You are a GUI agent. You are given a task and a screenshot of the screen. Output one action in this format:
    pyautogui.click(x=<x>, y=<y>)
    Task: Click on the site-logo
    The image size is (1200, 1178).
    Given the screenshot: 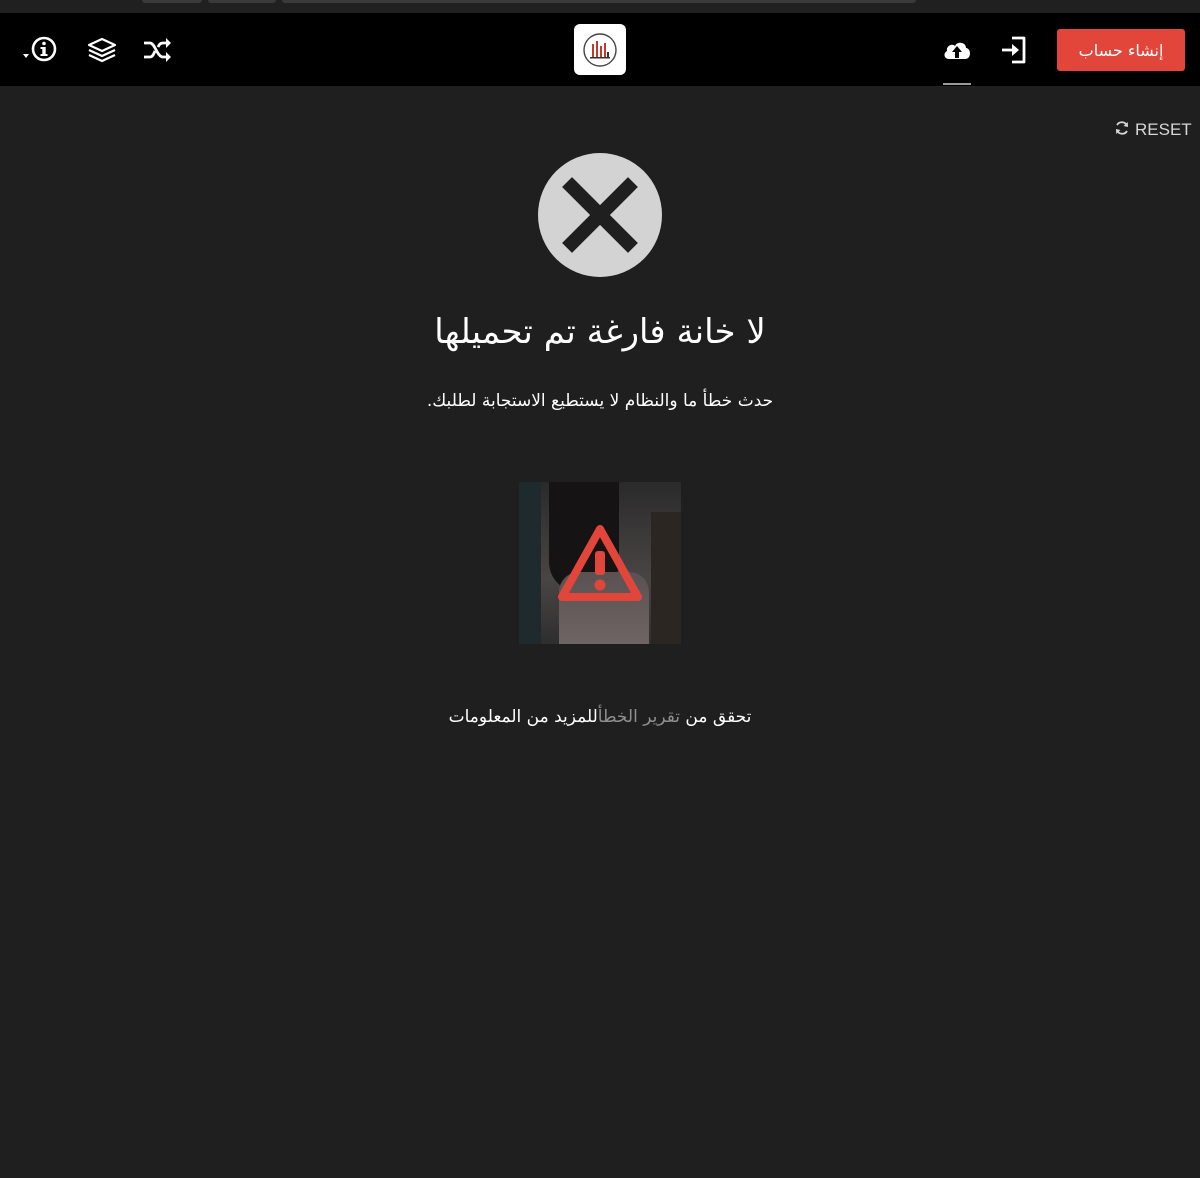 What is the action you would take?
    pyautogui.click(x=600, y=49)
    